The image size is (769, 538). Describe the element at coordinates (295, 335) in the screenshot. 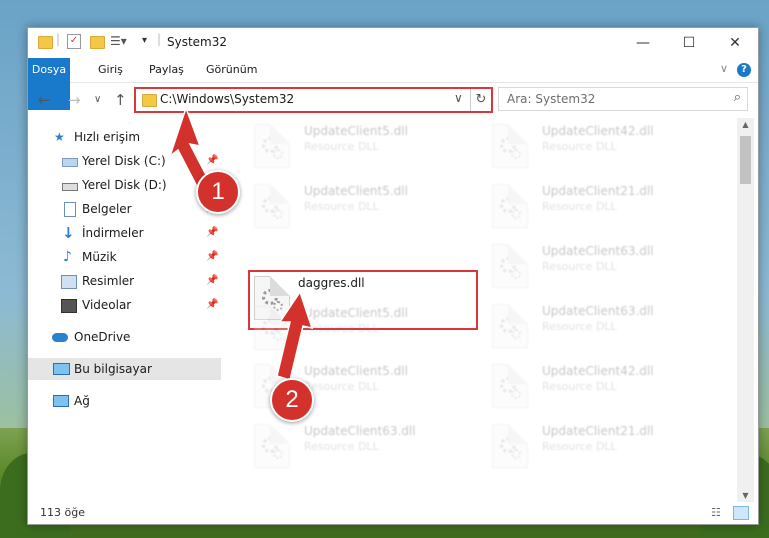

I see `arrow-to-file` at that location.